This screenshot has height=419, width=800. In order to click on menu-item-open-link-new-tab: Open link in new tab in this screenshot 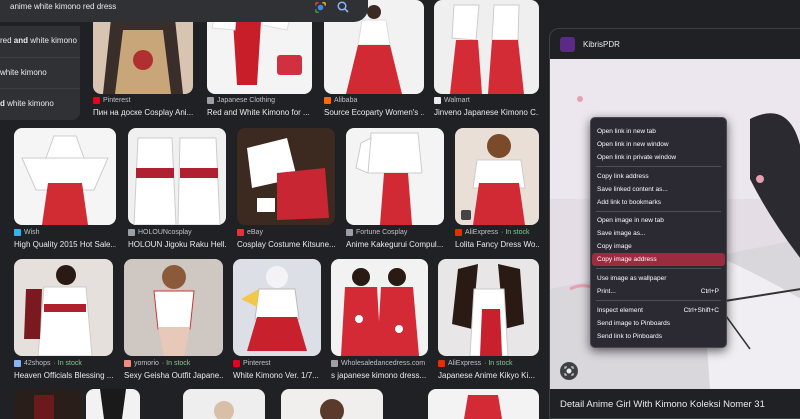, I will do `click(658, 131)`.